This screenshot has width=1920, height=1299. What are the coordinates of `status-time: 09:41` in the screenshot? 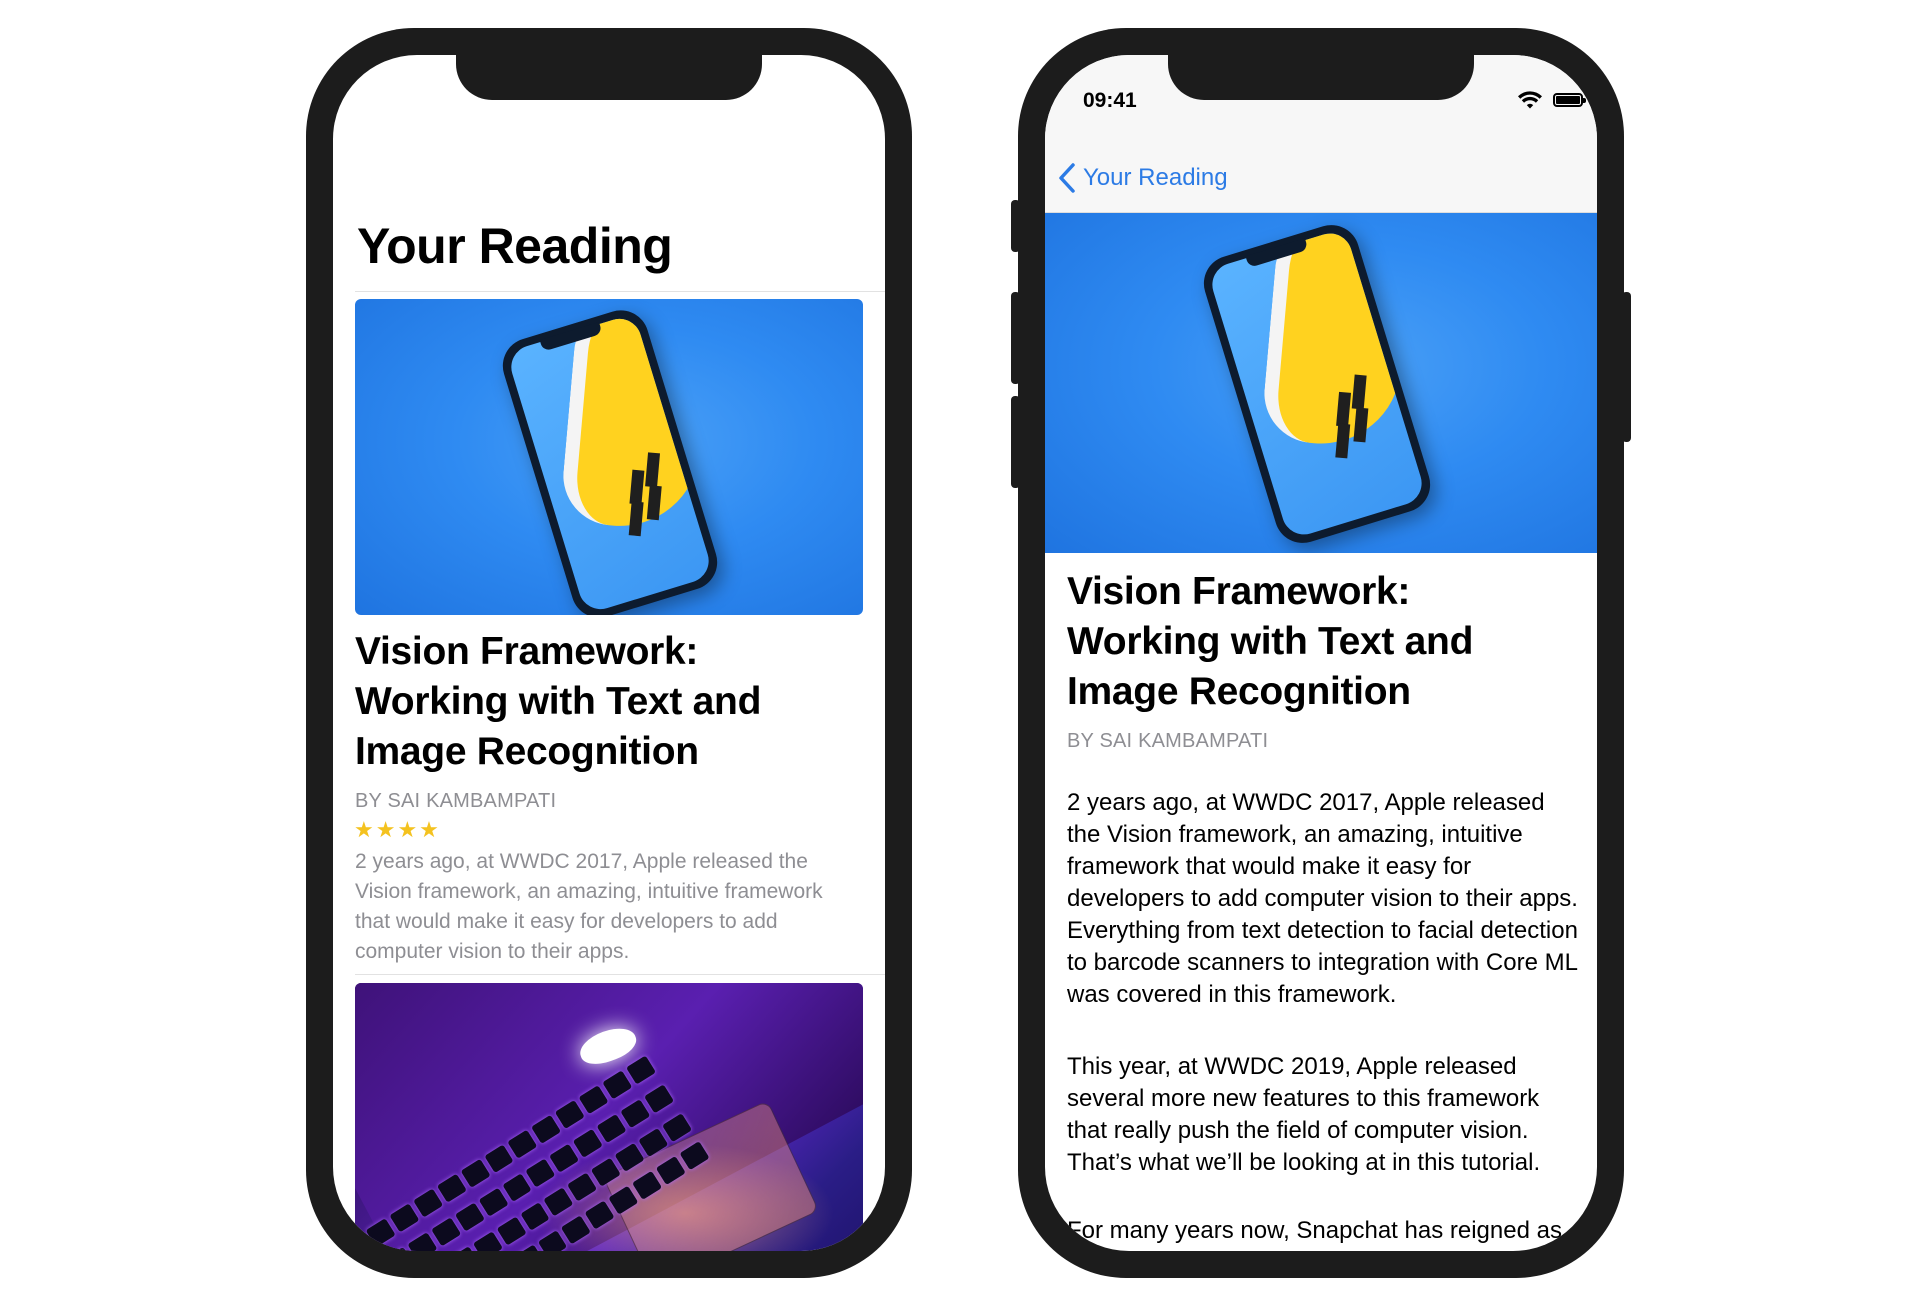 It's located at (1110, 100).